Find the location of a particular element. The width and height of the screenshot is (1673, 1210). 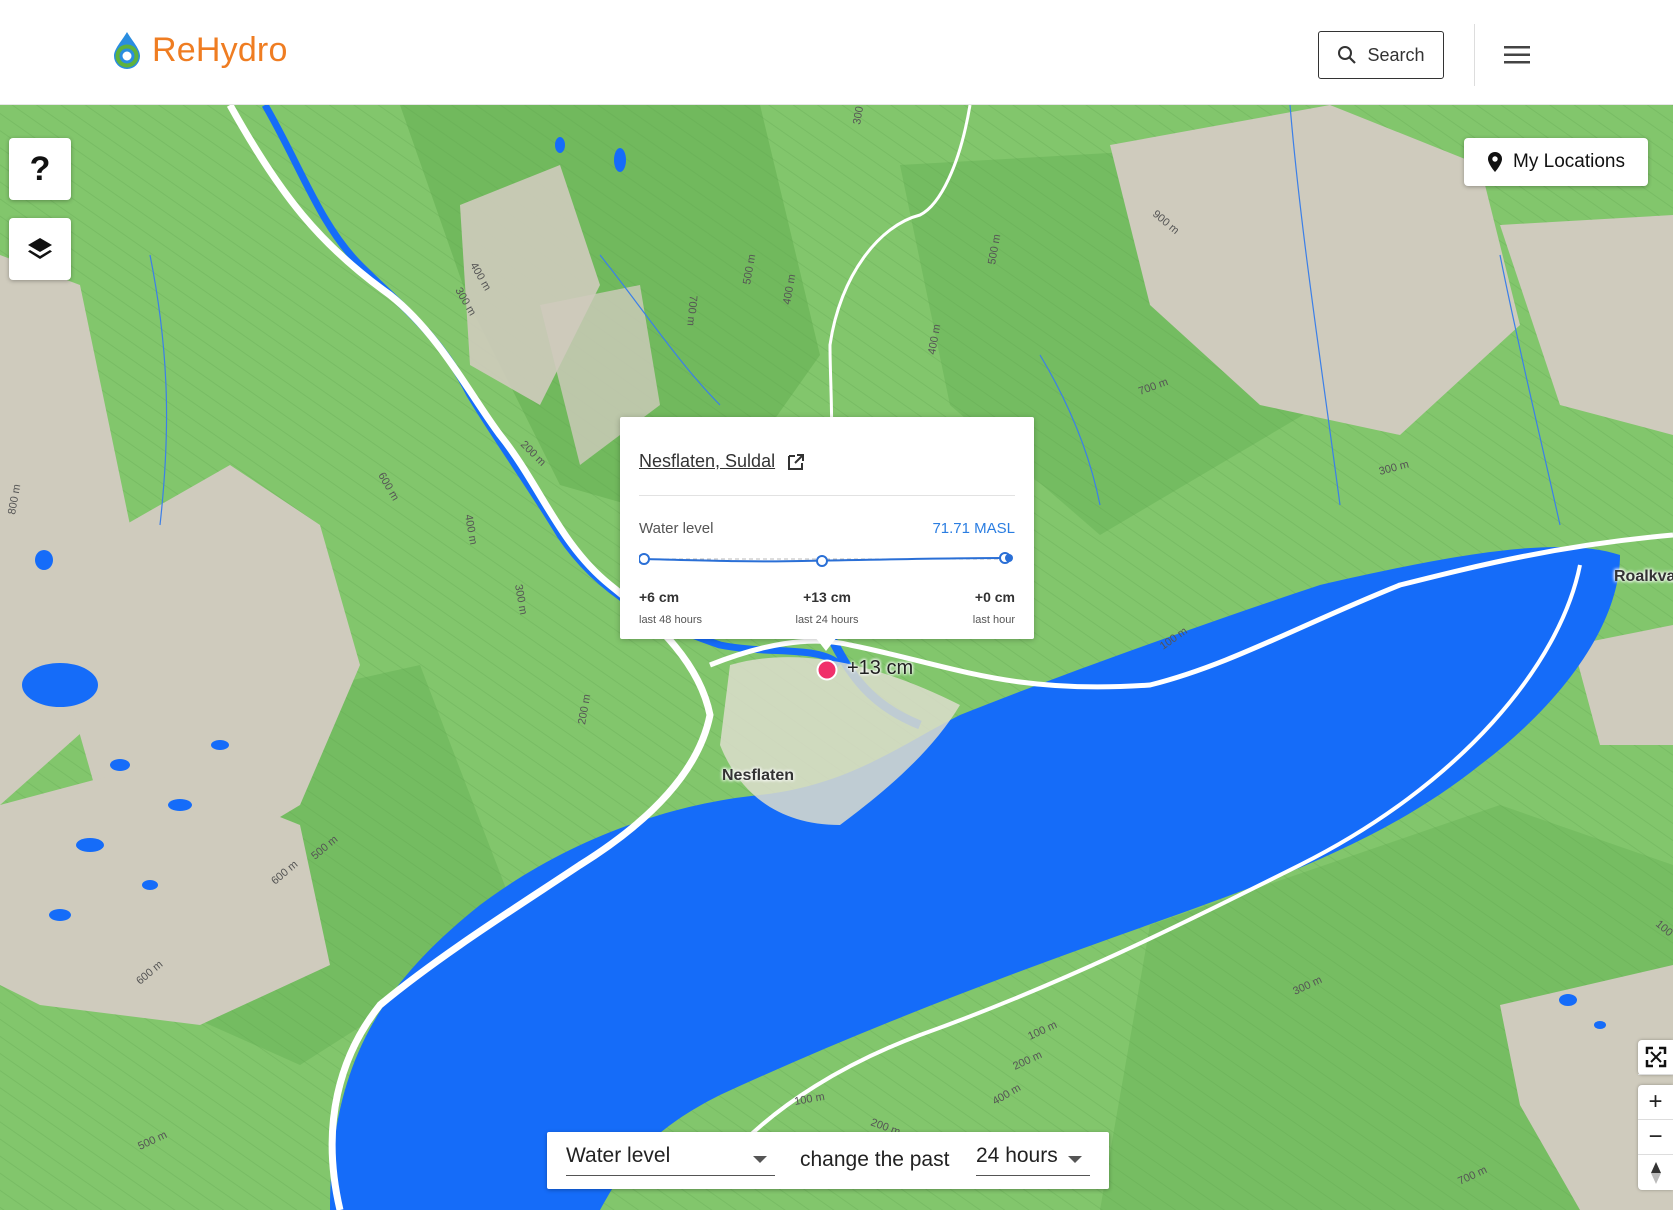

fullscreen-button is located at coordinates (1655, 1057).